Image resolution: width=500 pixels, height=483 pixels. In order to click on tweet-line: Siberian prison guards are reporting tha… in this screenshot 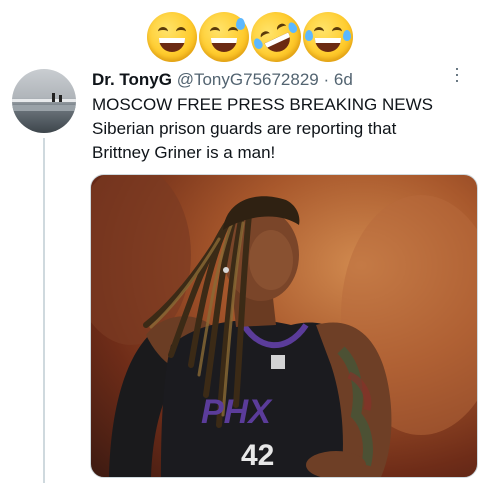, I will do `click(244, 128)`.